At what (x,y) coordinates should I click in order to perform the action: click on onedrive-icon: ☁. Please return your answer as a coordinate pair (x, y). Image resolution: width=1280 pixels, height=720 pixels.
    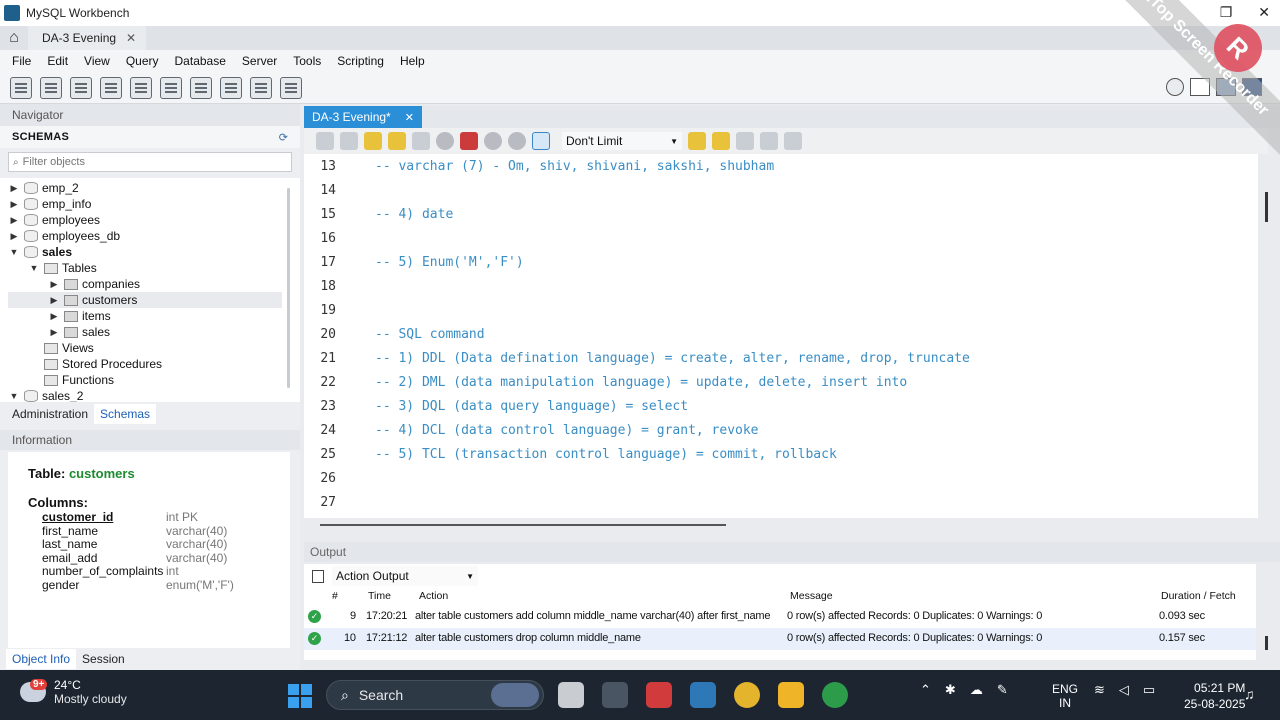
    Looking at the image, I should click on (976, 690).